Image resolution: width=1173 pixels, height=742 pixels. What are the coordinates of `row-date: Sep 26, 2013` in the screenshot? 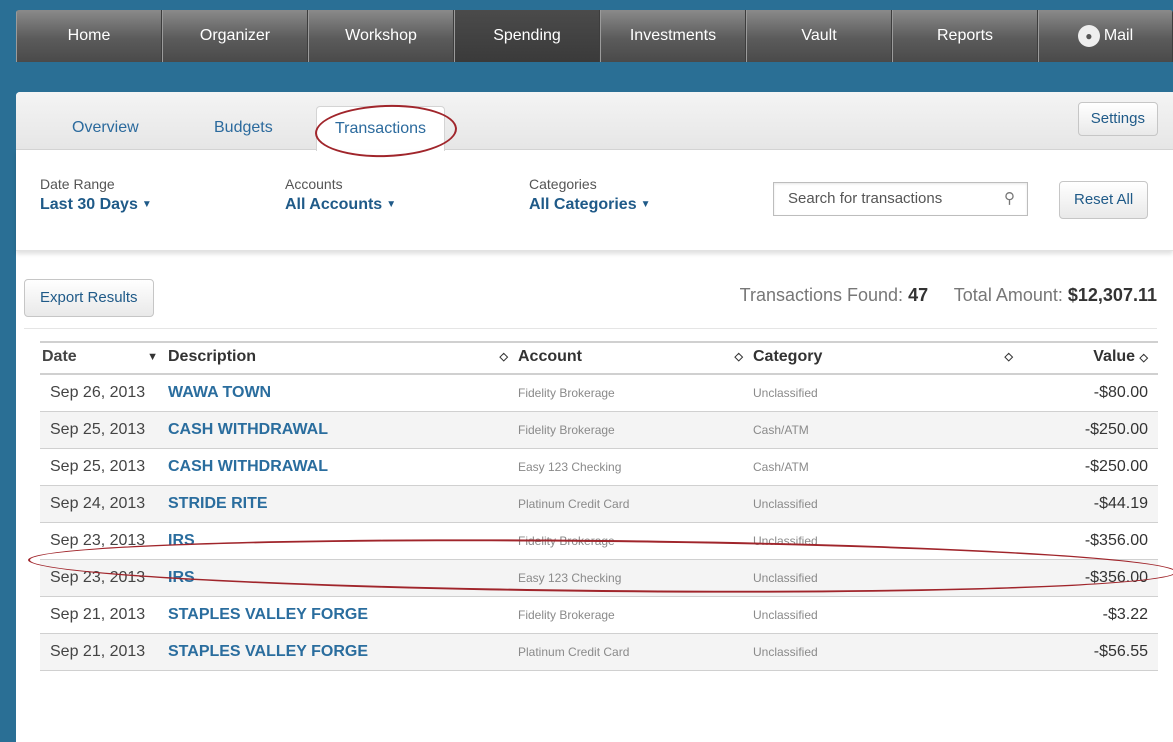 It's located at (98, 392).